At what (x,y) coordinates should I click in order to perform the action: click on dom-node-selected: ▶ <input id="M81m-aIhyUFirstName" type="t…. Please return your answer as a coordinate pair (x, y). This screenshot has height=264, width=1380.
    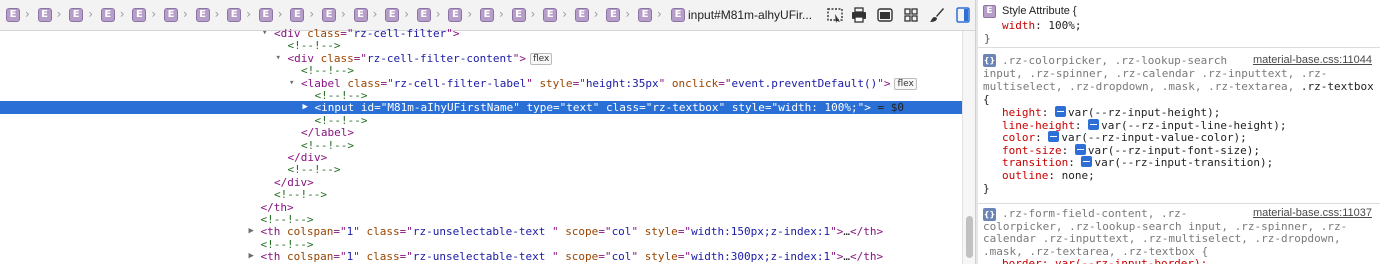
    Looking at the image, I should click on (481, 108).